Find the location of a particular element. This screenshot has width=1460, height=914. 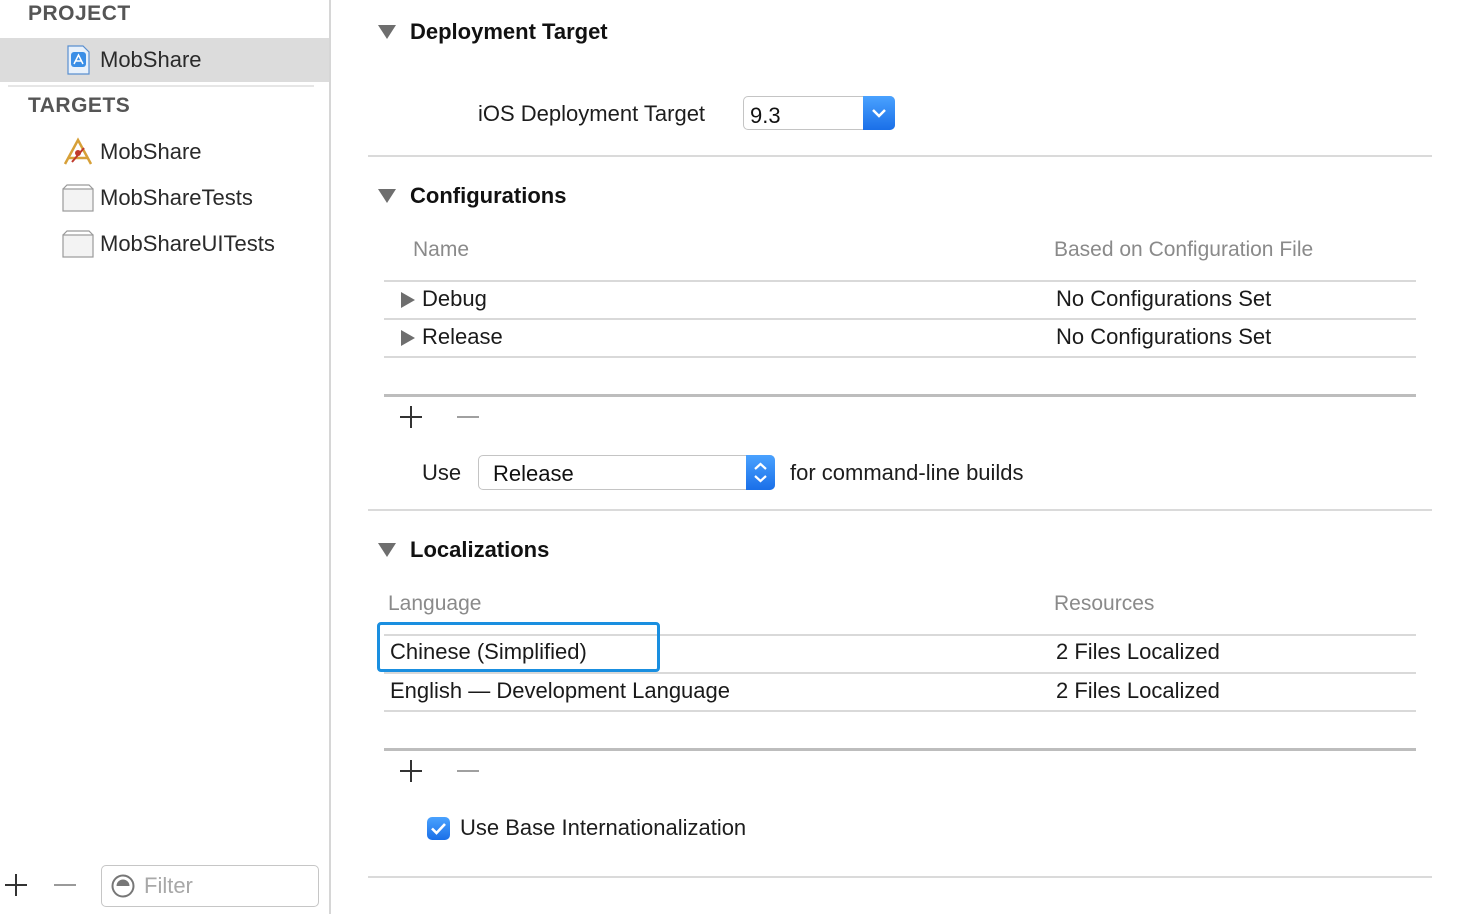

ios-deployment-target-label: iOS Deployment Target is located at coordinates (592, 113).